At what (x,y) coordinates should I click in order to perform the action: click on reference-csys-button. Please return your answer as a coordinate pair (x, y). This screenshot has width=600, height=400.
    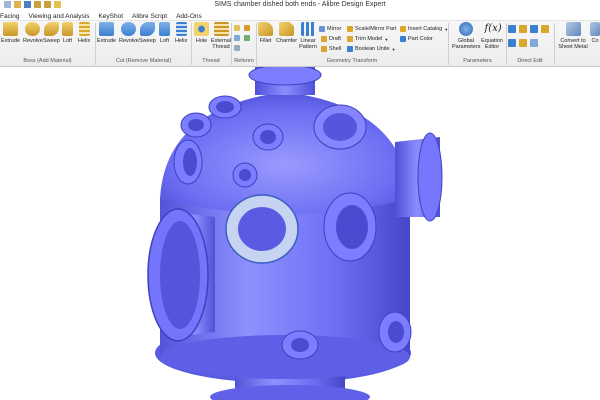
    Looking at the image, I should click on (247, 28).